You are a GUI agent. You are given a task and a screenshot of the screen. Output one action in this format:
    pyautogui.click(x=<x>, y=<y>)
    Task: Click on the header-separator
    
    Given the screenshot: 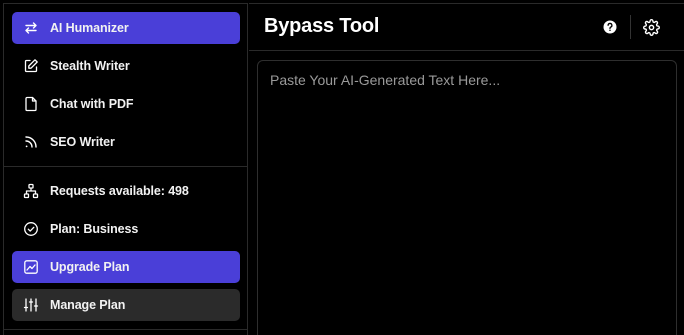 What is the action you would take?
    pyautogui.click(x=630, y=27)
    